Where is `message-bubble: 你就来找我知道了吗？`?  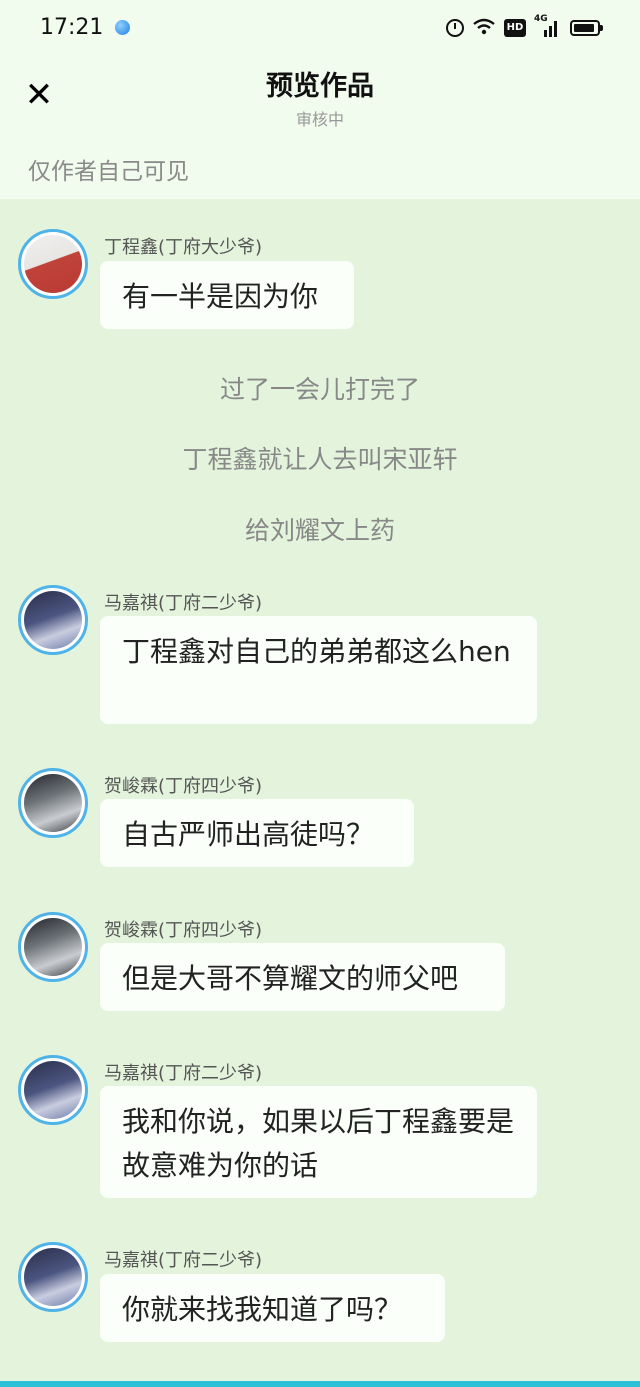
message-bubble: 你就来找我知道了吗？ is located at coordinates (272, 1308).